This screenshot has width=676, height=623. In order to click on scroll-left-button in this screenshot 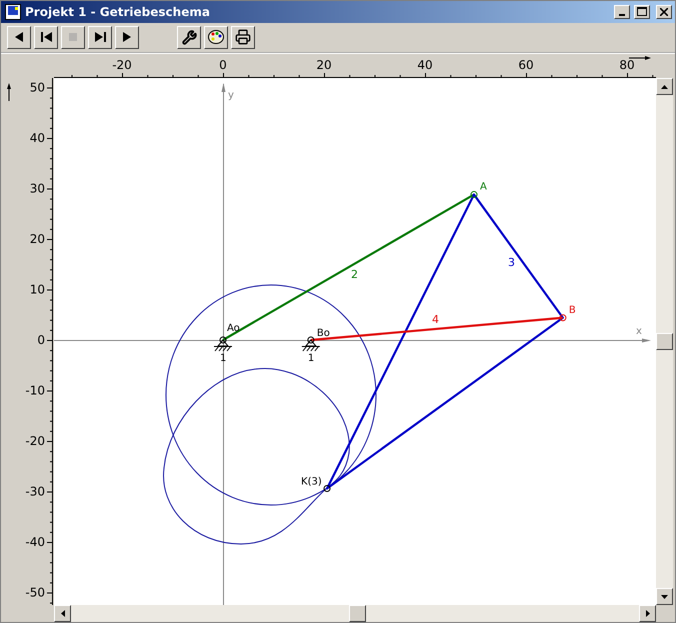, I will do `click(62, 613)`.